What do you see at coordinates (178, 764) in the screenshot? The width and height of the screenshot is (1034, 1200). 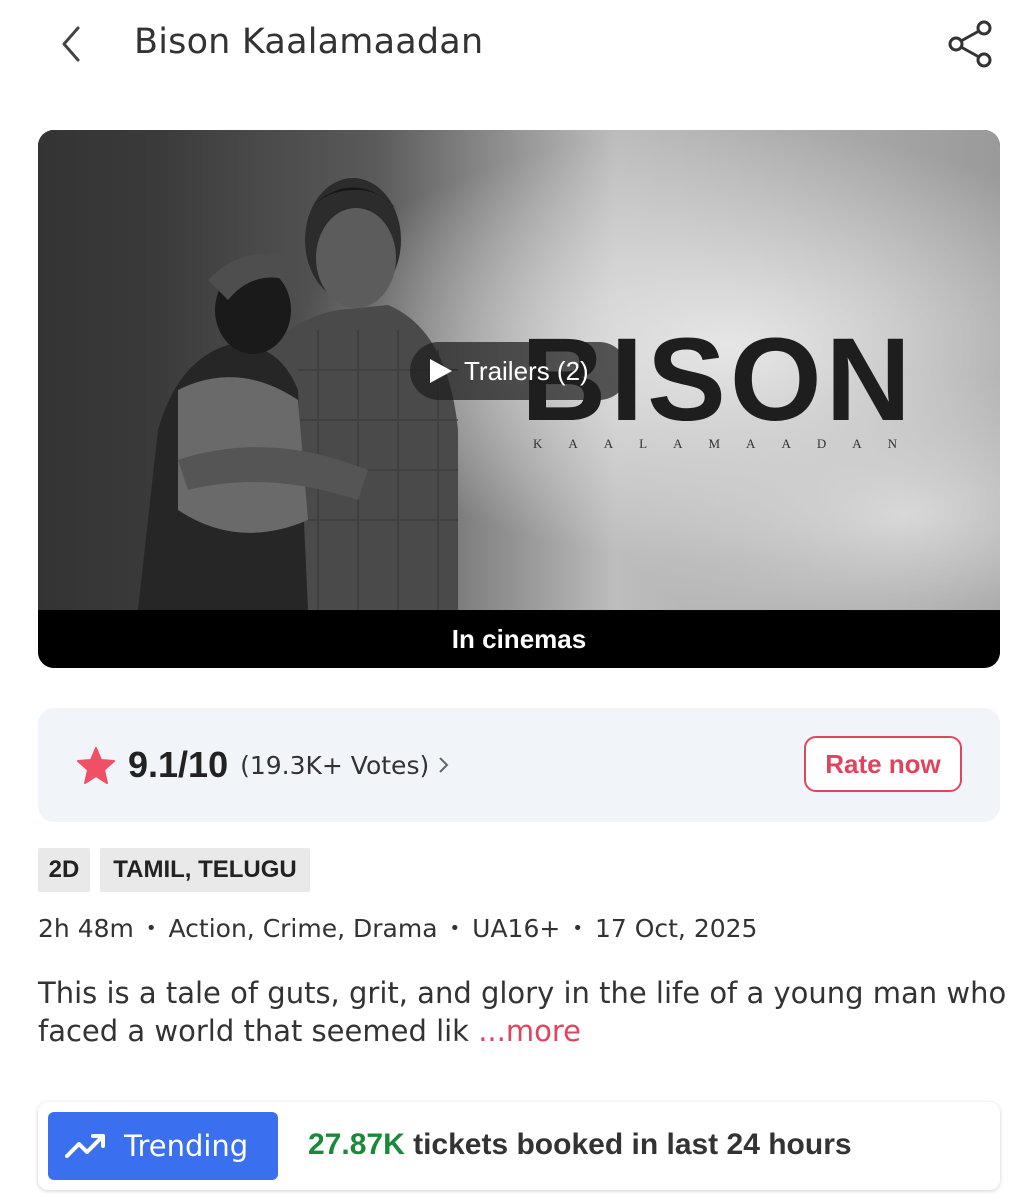 I see `rating-value: 9.1/10` at bounding box center [178, 764].